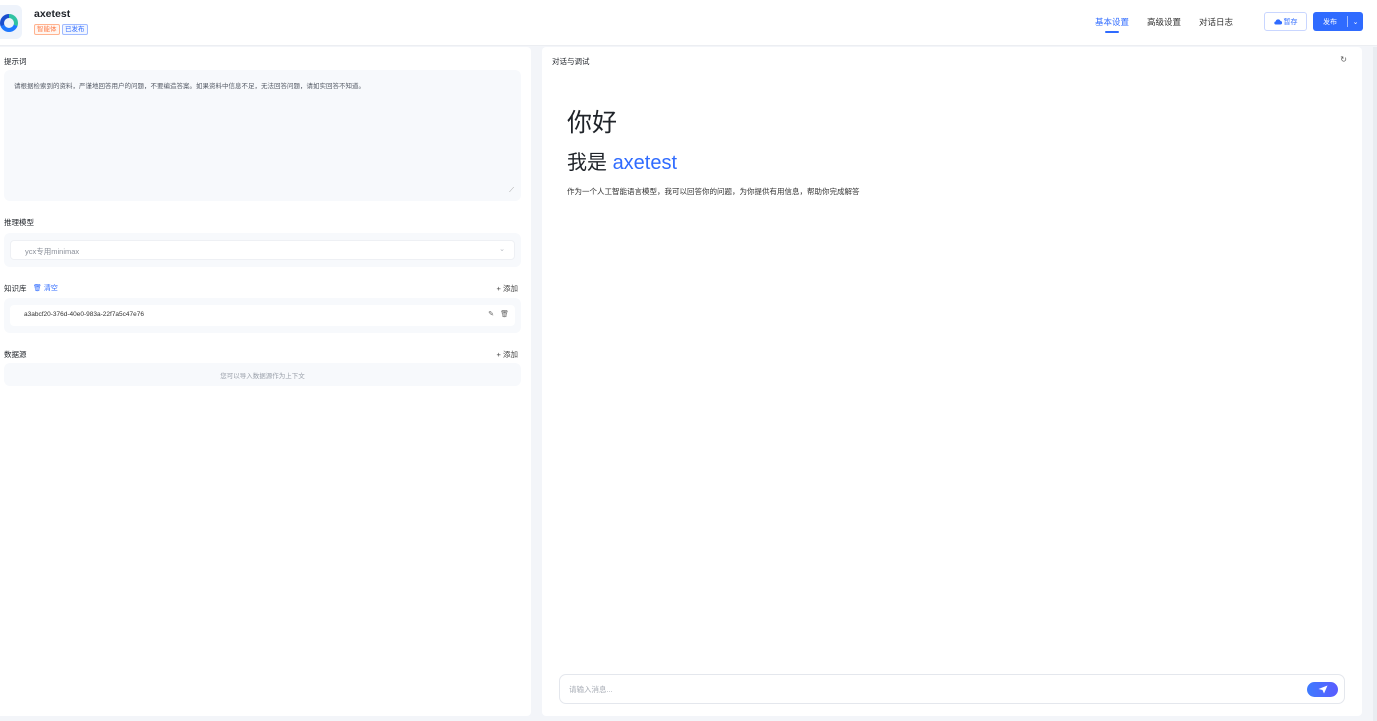  What do you see at coordinates (1216, 22) in the screenshot?
I see `tab-chat-log: 对话日志` at bounding box center [1216, 22].